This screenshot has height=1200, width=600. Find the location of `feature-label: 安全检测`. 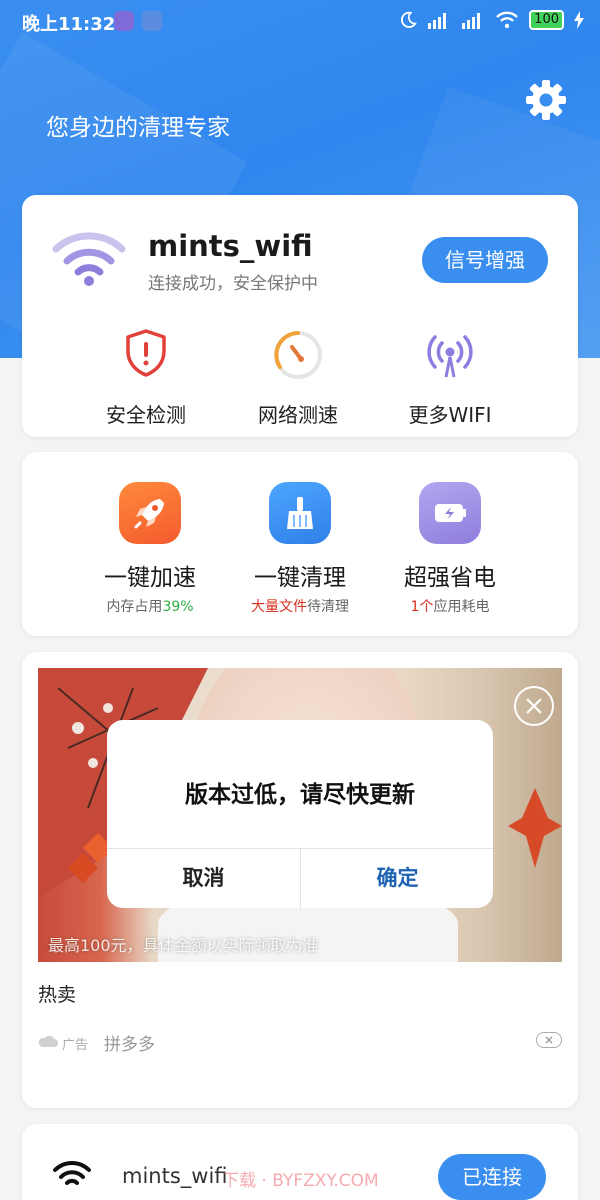

feature-label: 安全检测 is located at coordinates (146, 415).